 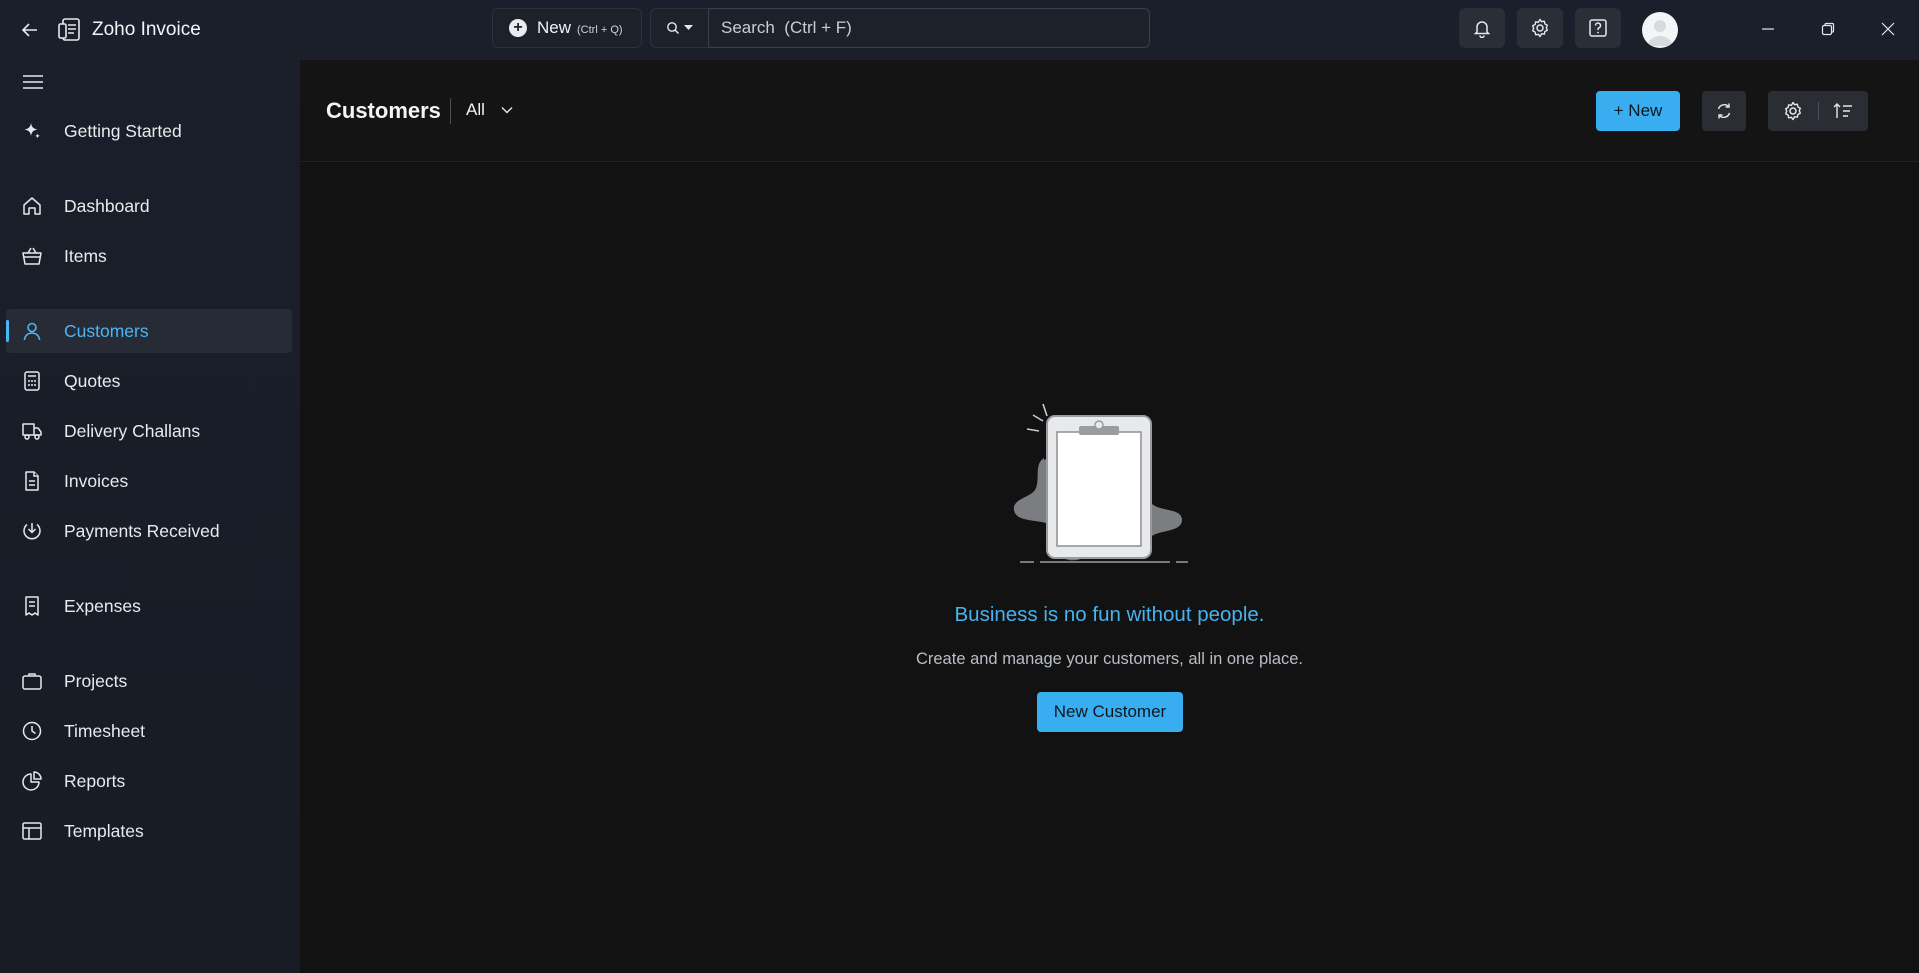 What do you see at coordinates (507, 110) in the screenshot?
I see `chevron-down-icon` at bounding box center [507, 110].